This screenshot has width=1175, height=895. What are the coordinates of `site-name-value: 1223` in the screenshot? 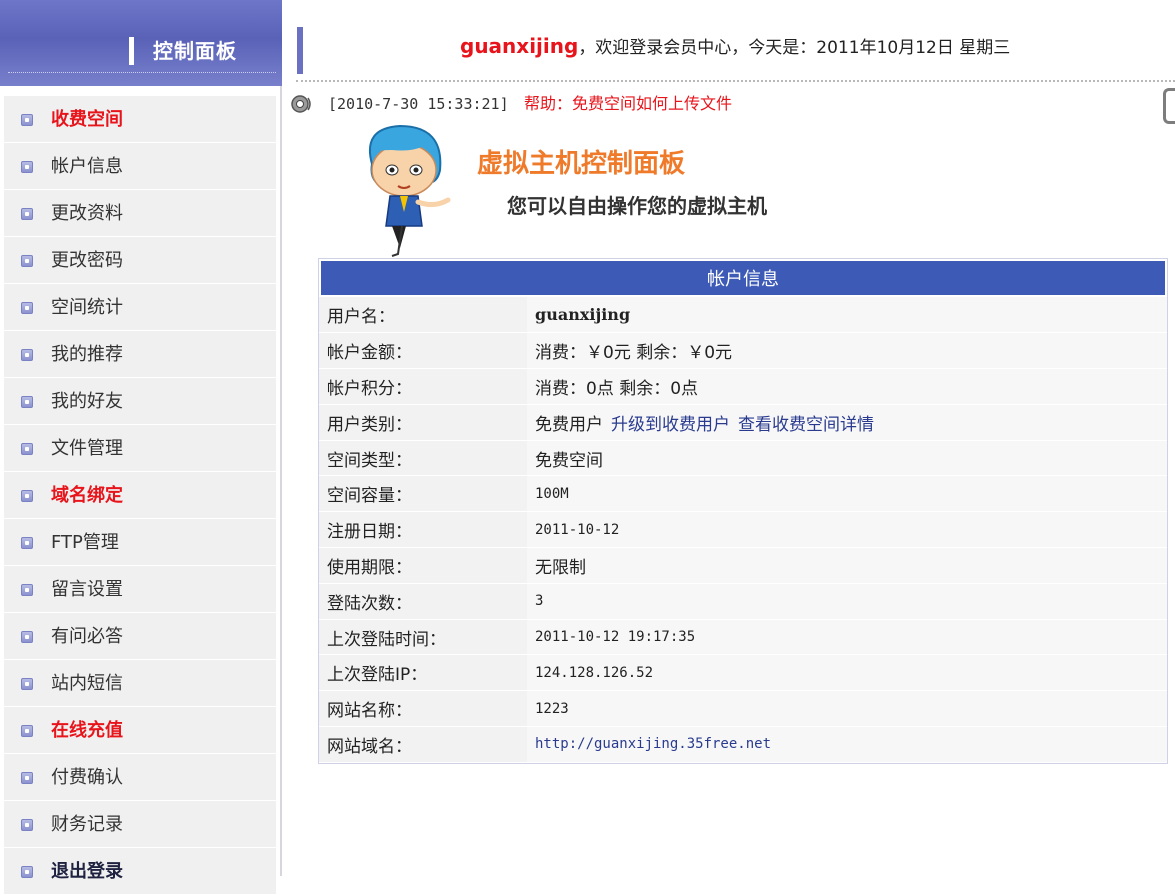 It's located at (847, 709).